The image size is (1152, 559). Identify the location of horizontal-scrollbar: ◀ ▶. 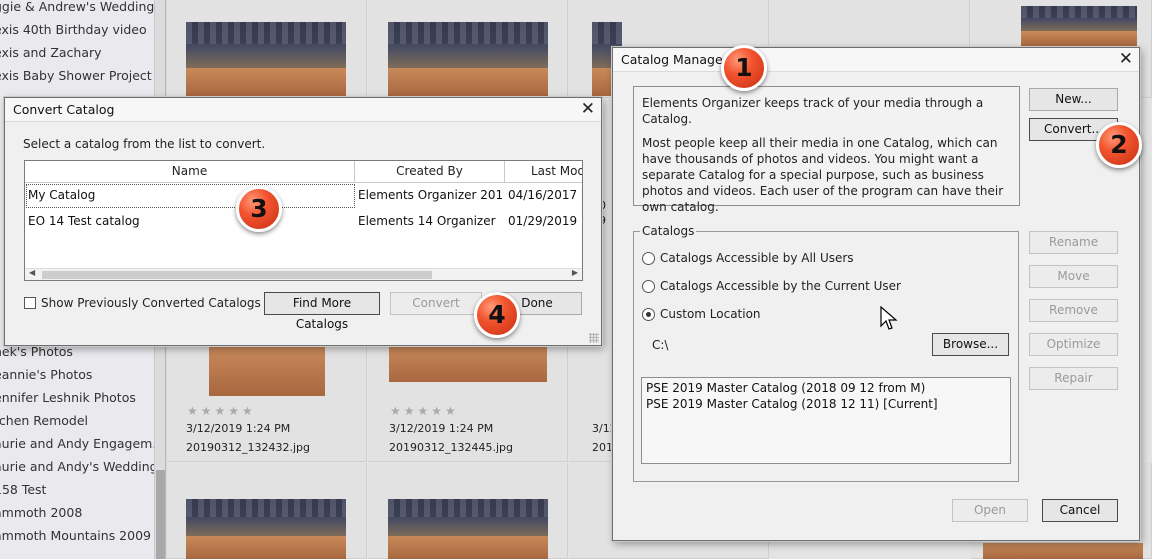
(303, 274).